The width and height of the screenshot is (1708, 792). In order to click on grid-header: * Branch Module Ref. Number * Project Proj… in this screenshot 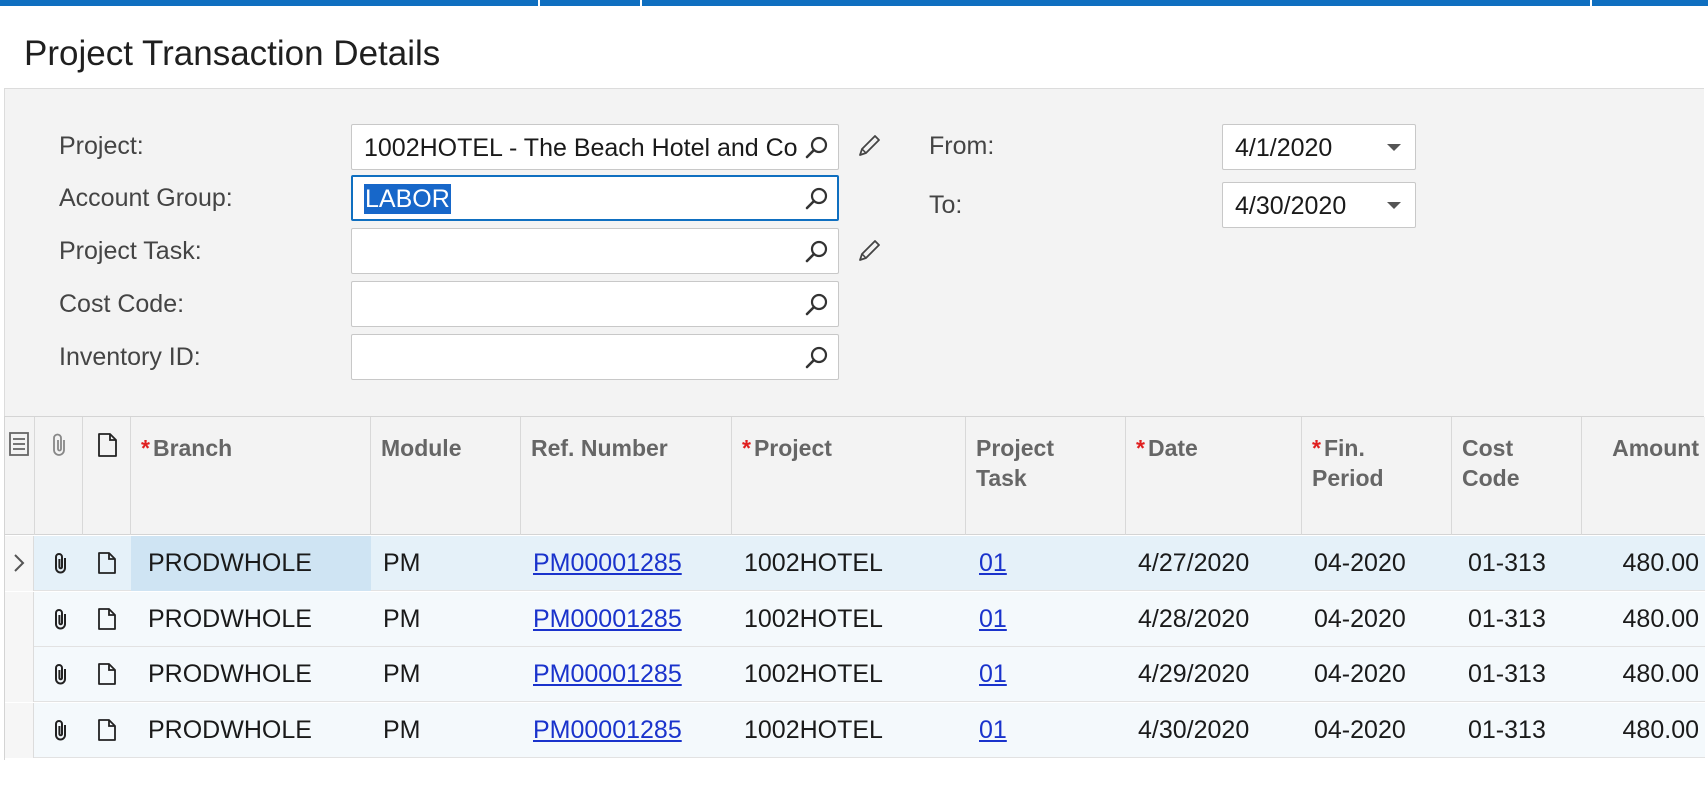, I will do `click(855, 476)`.